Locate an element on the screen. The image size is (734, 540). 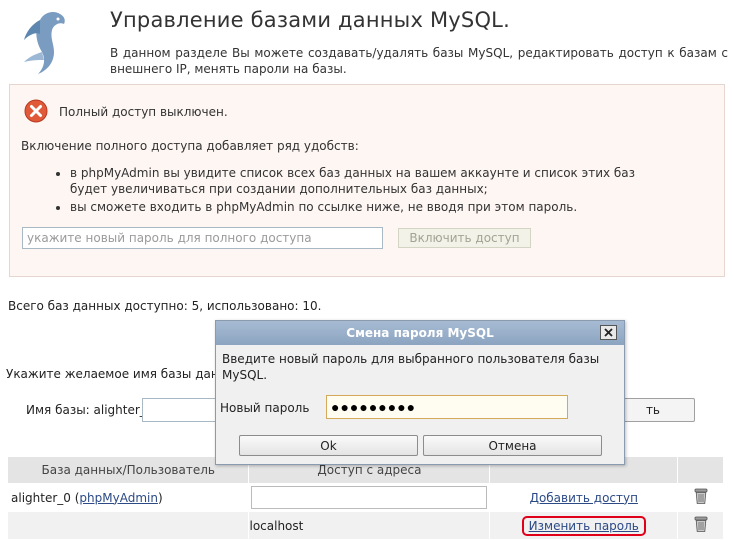
db-name-prompt: Укажите желаемое имя базы данн is located at coordinates (116, 374).